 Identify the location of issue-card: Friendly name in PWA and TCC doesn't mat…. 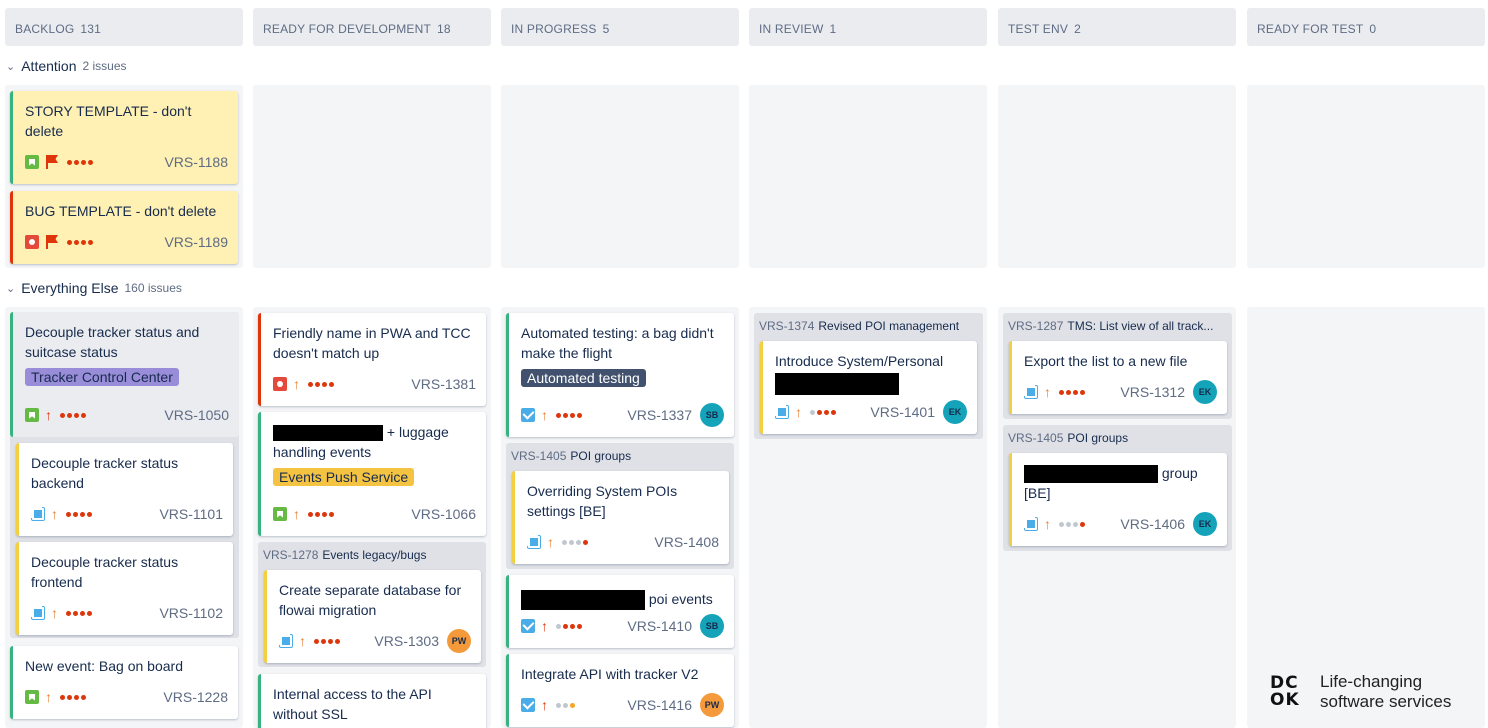
(372, 359).